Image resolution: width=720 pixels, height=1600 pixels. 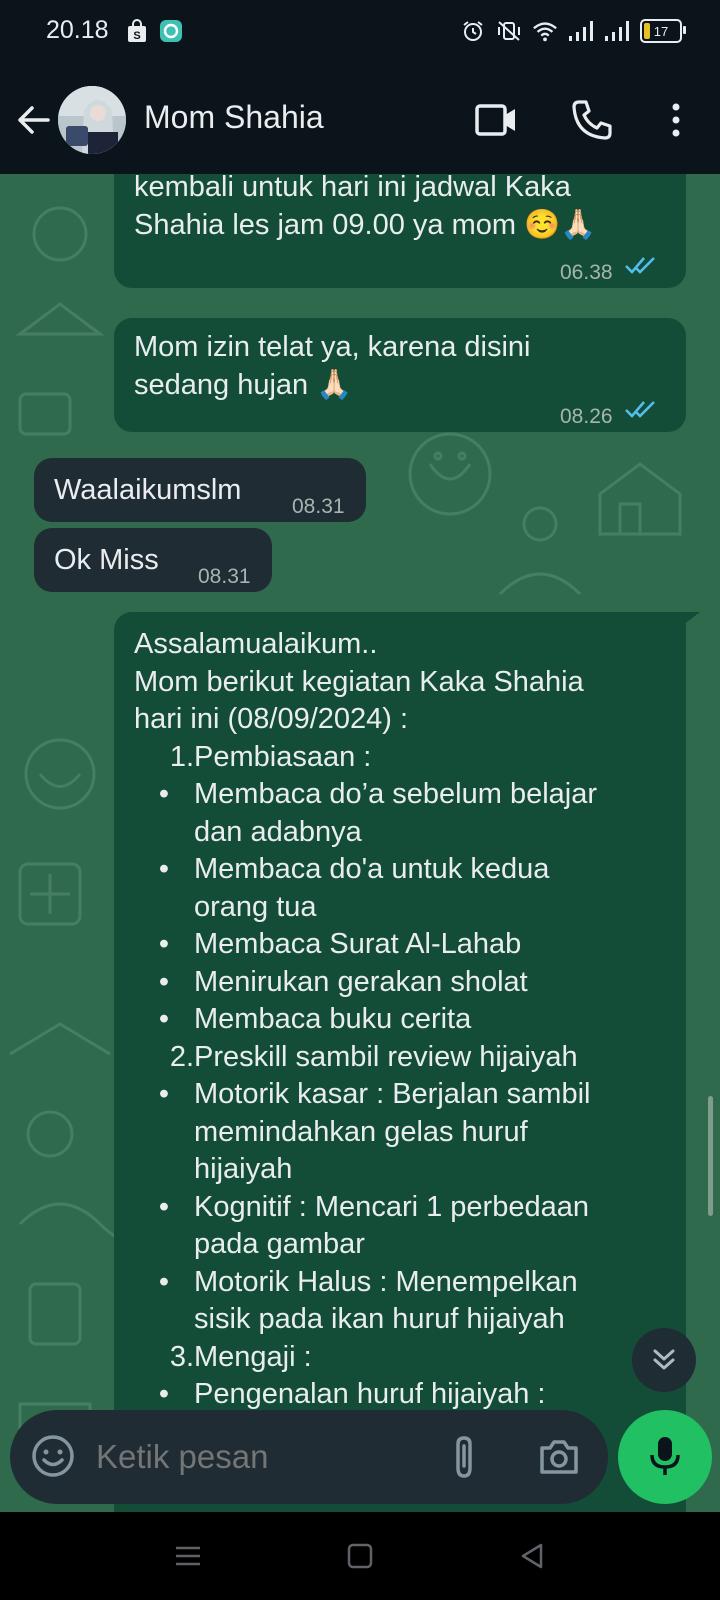 I want to click on list-item: • Membaca do'a untuk kedua orang tua, so click(x=404, y=888).